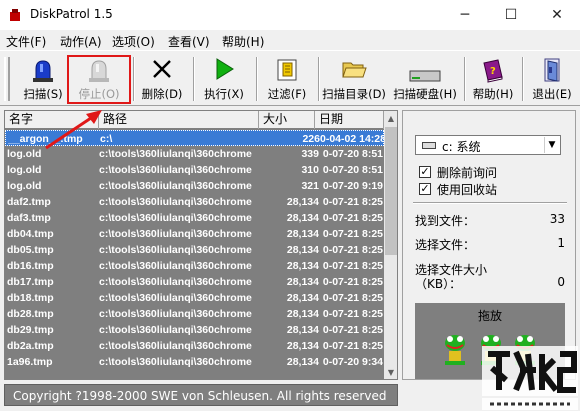  Describe the element at coordinates (162, 69) in the screenshot. I see `delete-x-icon` at that location.